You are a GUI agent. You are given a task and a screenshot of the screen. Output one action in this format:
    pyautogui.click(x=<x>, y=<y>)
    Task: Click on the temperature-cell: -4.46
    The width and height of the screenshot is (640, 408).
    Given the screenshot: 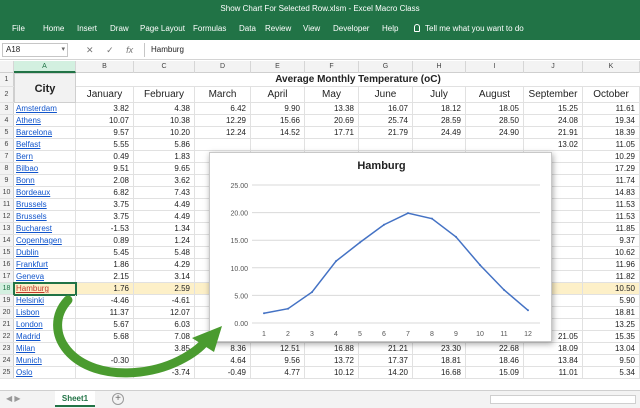 What is the action you would take?
    pyautogui.click(x=105, y=300)
    